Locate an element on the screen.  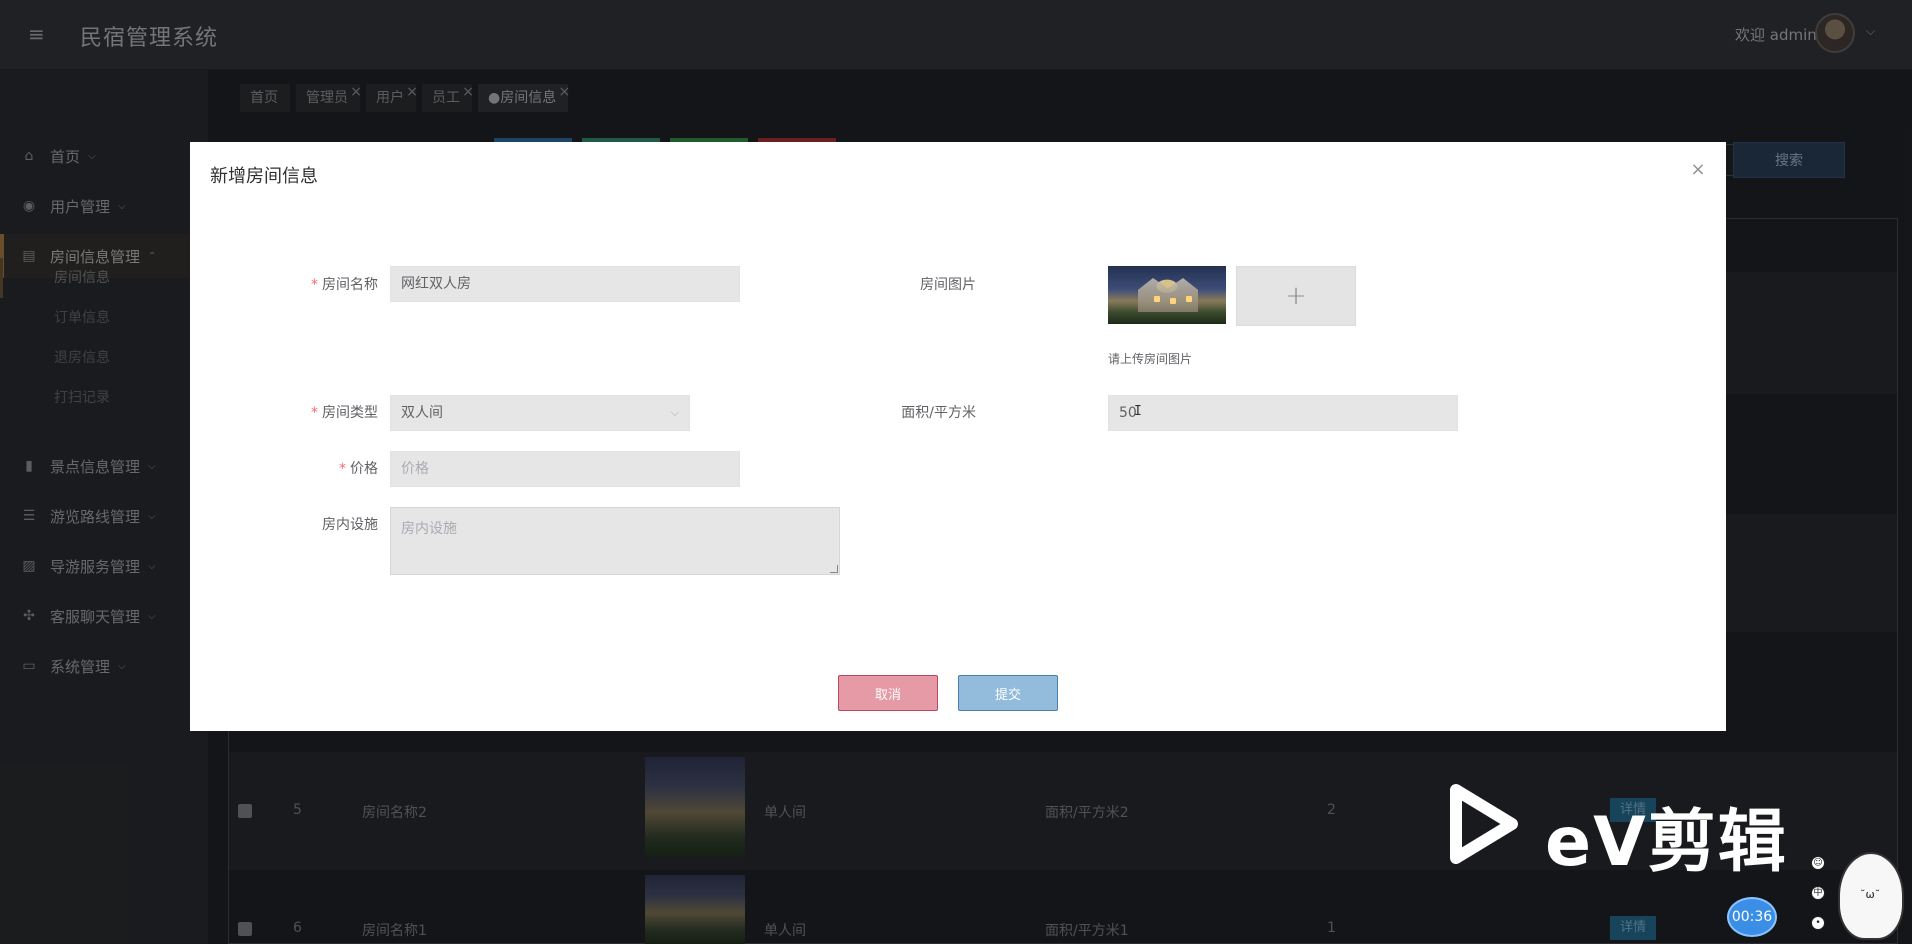
sidebar-item-users: ◉ 用户管理 ⌵ is located at coordinates (104, 206).